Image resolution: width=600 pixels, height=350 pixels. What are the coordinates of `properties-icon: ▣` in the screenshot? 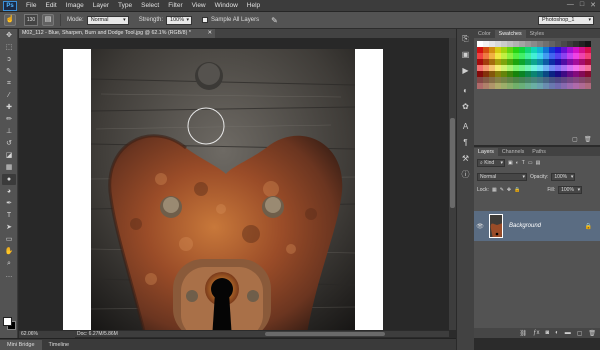 It's located at (466, 55).